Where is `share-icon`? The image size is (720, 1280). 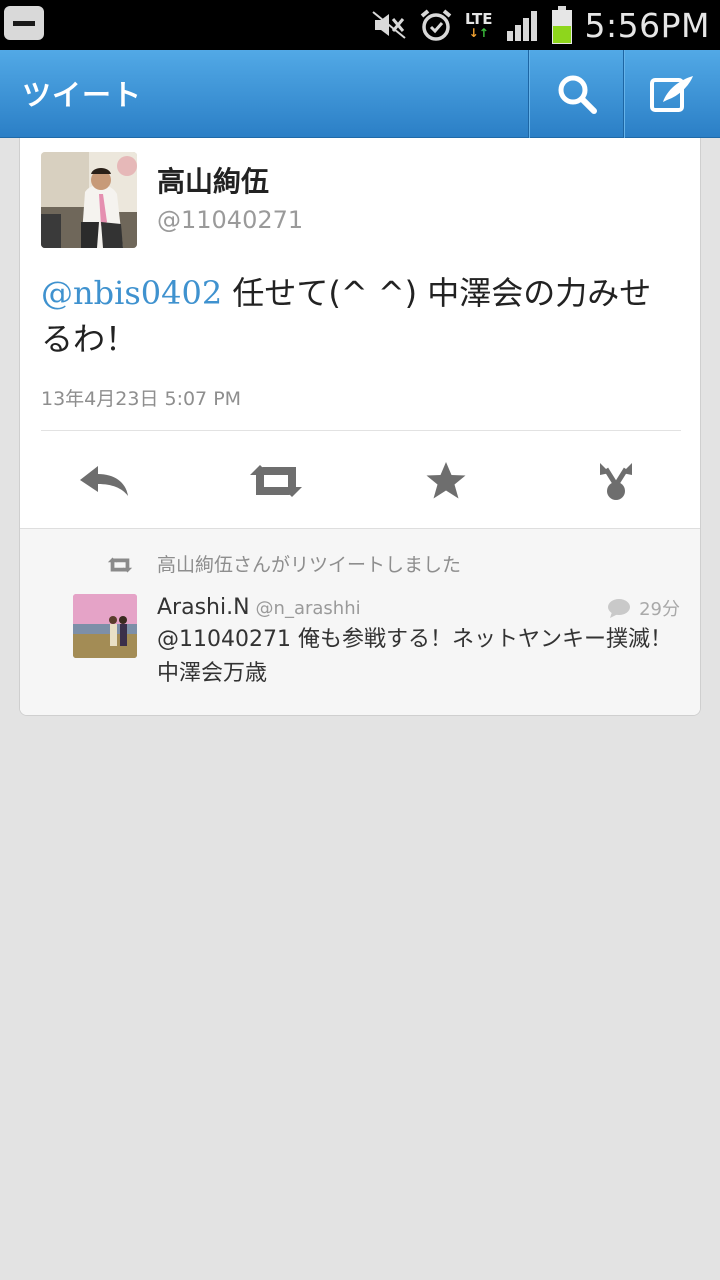 share-icon is located at coordinates (616, 481).